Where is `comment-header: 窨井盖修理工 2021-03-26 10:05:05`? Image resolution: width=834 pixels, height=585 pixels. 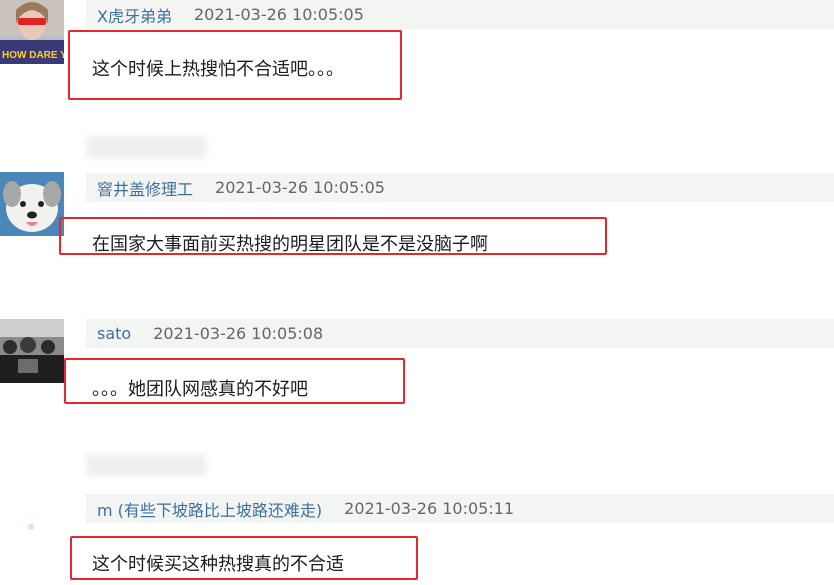
comment-header: 窨井盖修理工 2021-03-26 10:05:05 is located at coordinates (460, 187).